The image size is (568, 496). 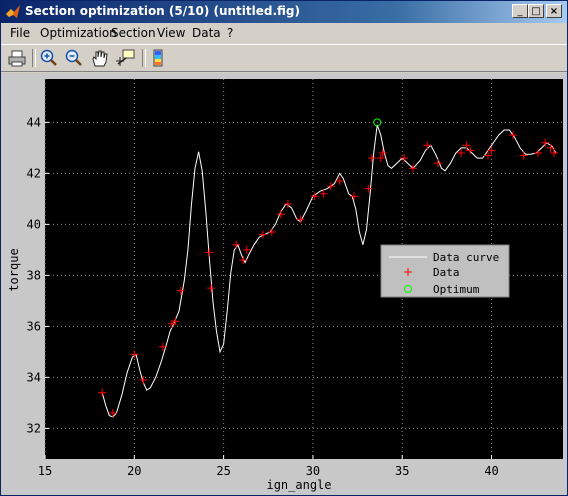 What do you see at coordinates (34, 173) in the screenshot?
I see `y-tick-label: 42` at bounding box center [34, 173].